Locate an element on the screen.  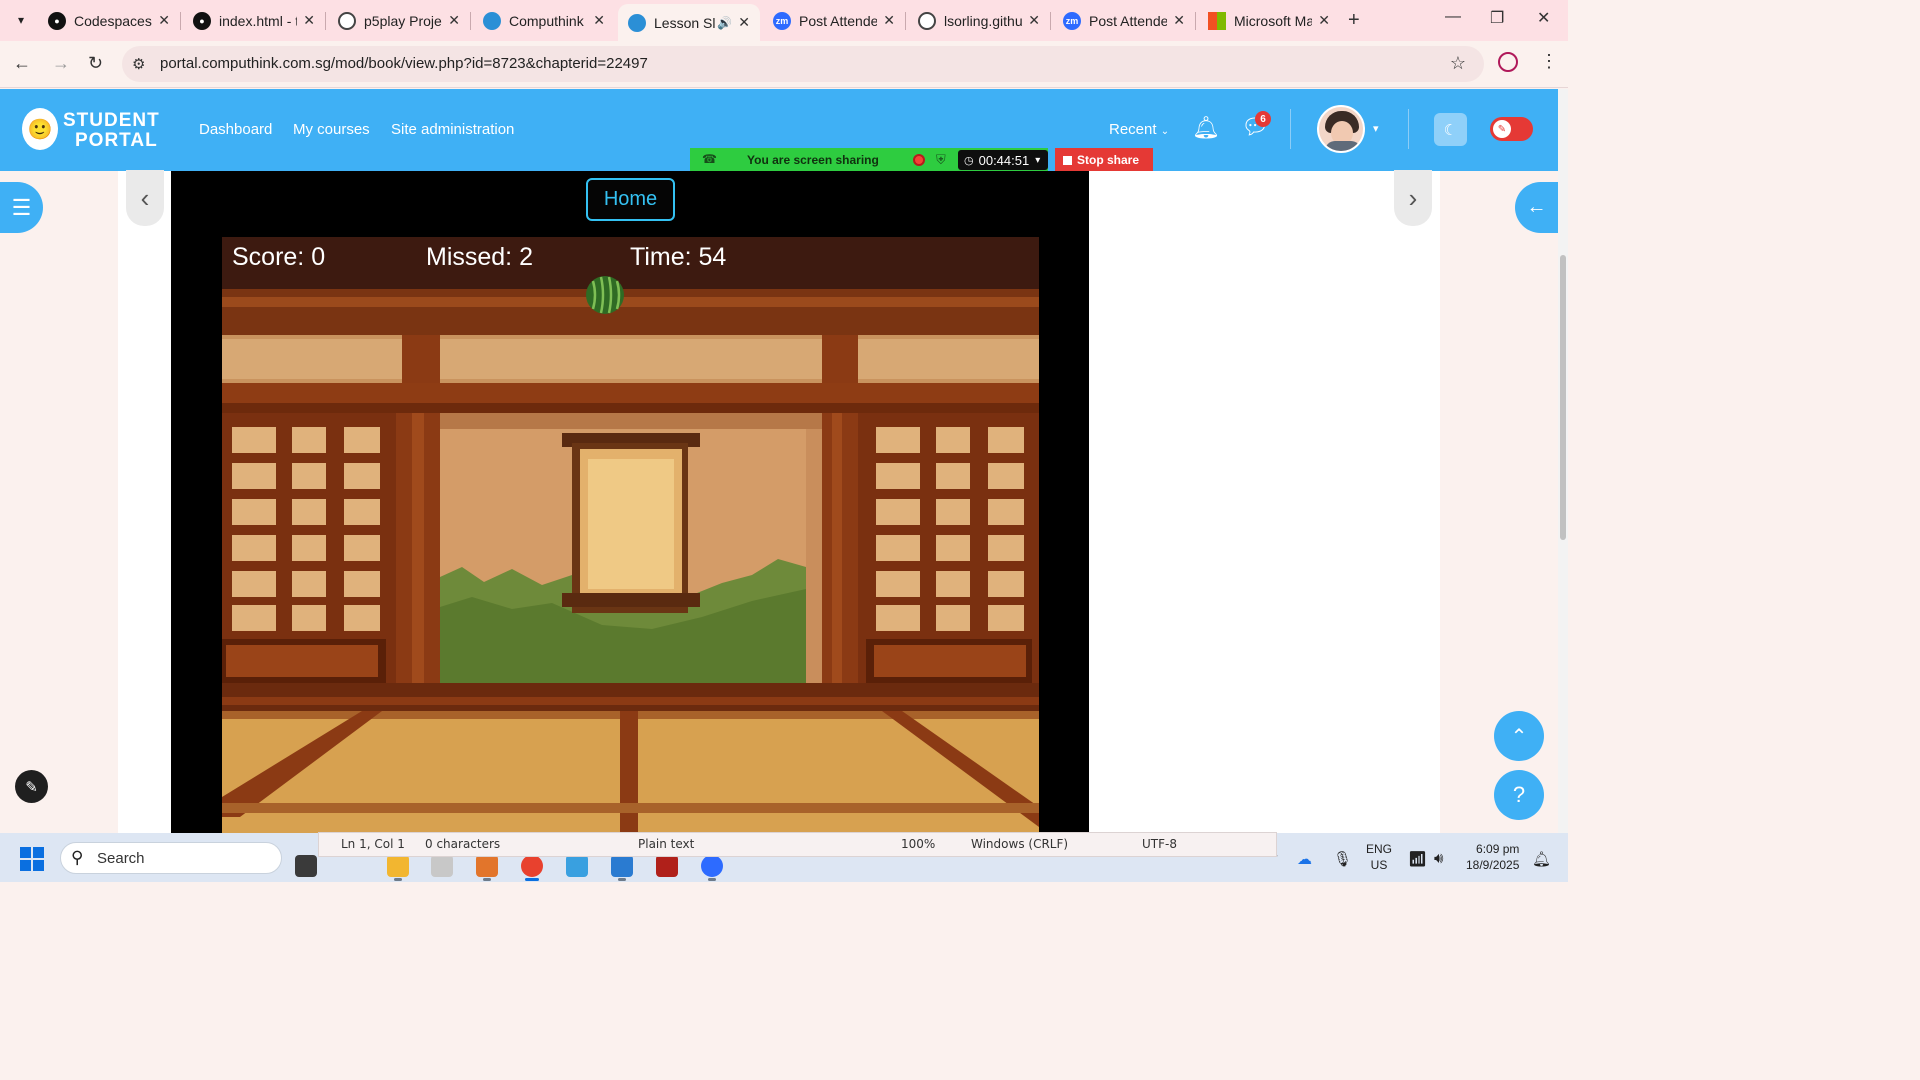
tab-index-html: ● index.html - t ✕ is located at coordinates (254, 20).